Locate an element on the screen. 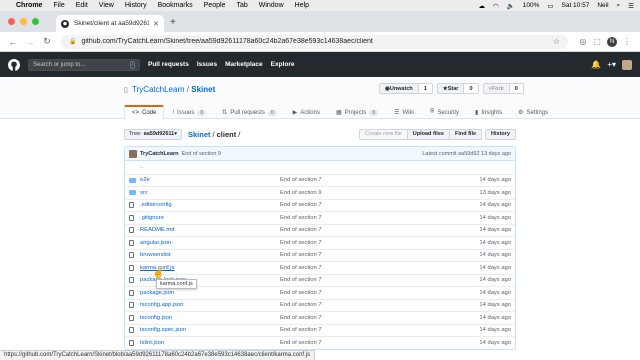 This screenshot has height=360, width=640. latest-commit-info: Latest commit aa59d92 13 days ago is located at coordinates (466, 154).